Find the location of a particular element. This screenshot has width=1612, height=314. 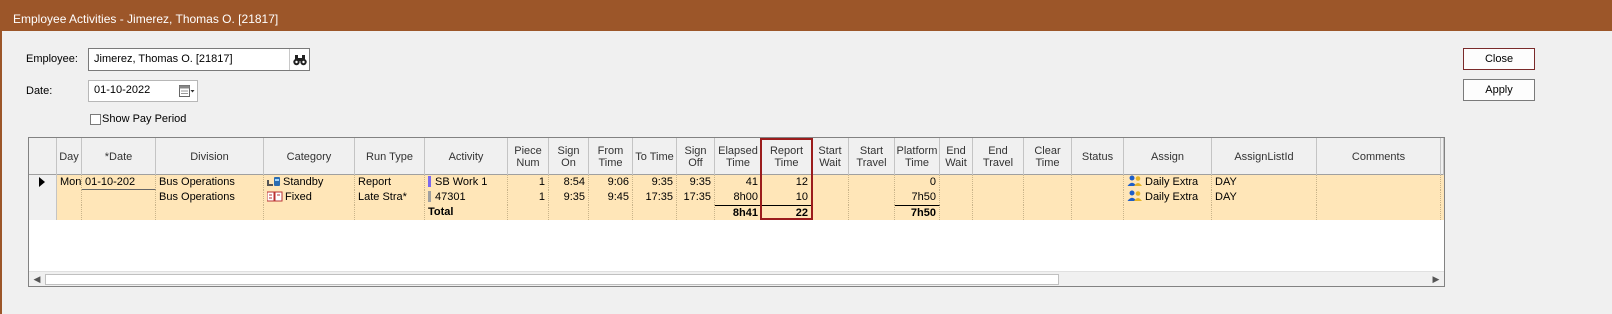

cell-sign-on: 8:54 is located at coordinates (569, 182).